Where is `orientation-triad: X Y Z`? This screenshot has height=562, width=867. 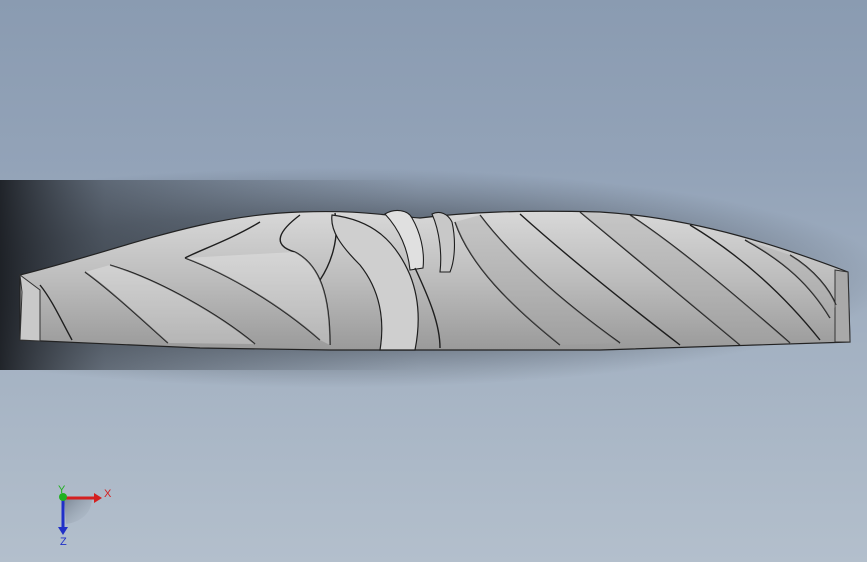
orientation-triad: X Y Z is located at coordinates (85, 516).